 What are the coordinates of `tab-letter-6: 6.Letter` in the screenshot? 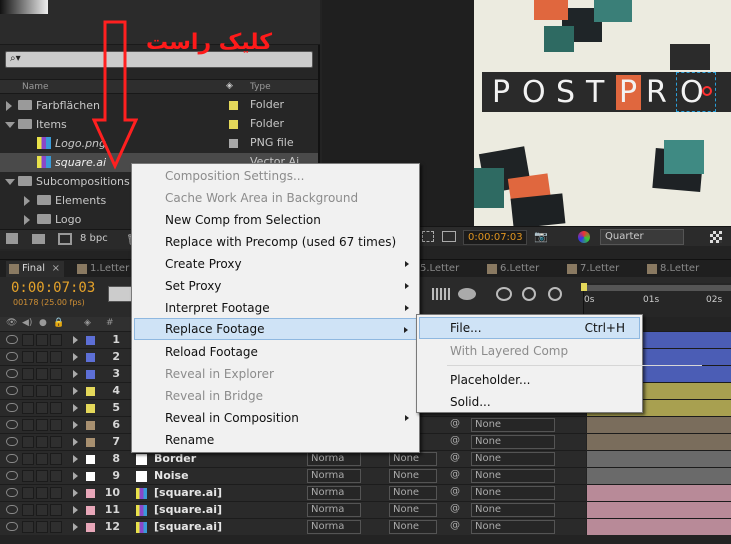 It's located at (519, 269).